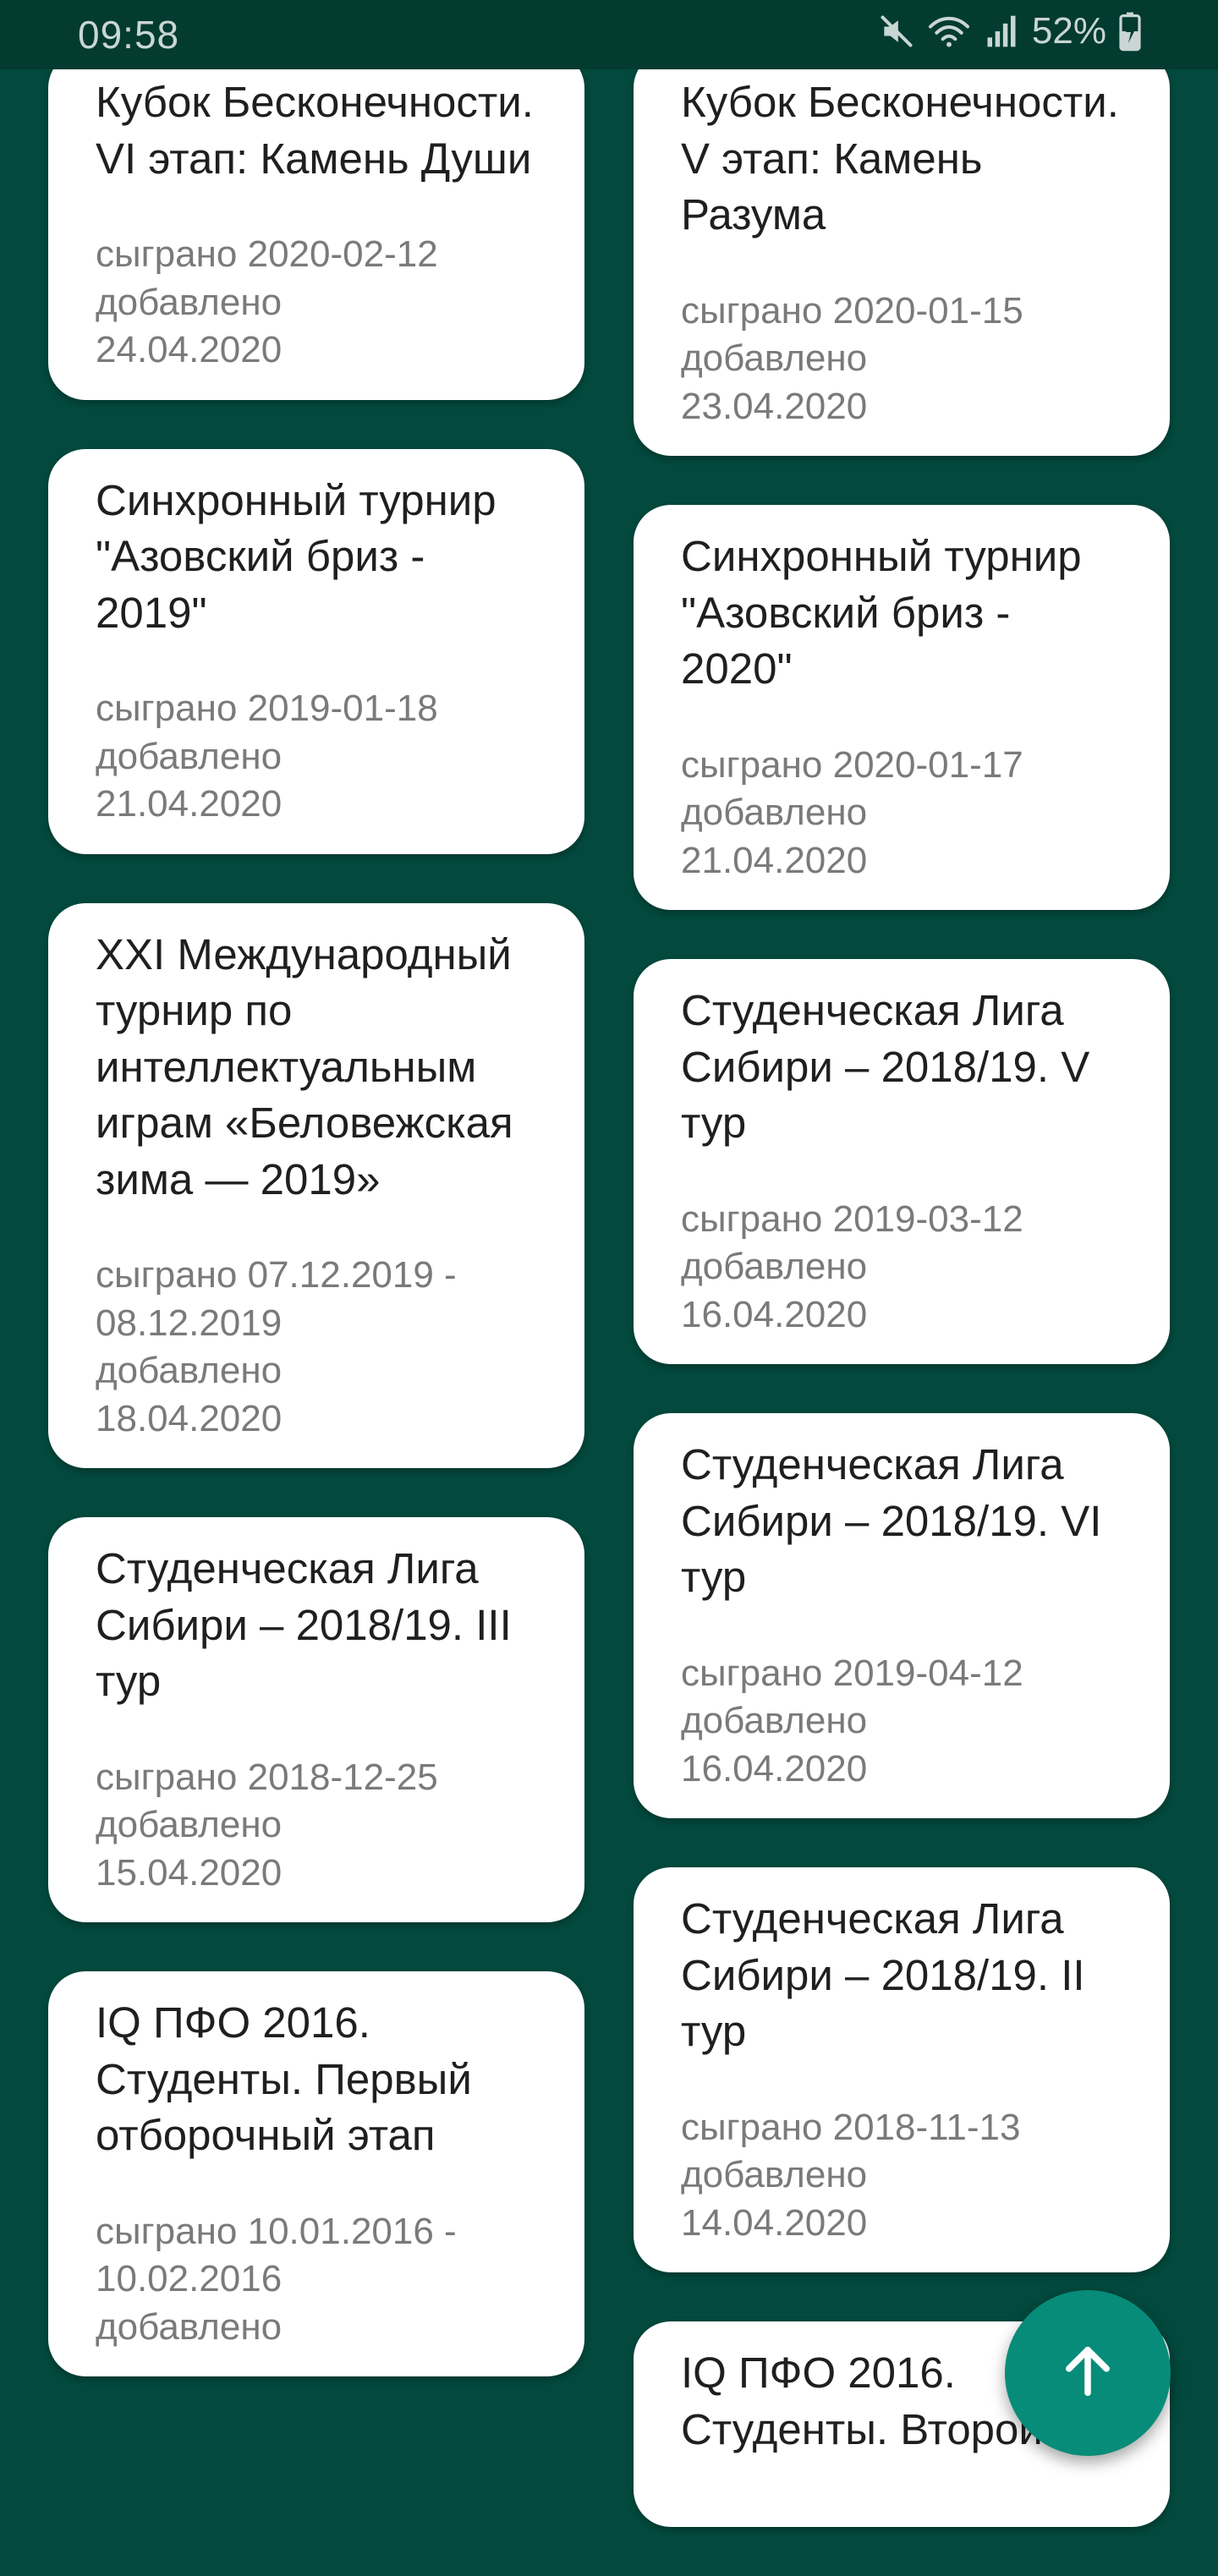  I want to click on played-date: сыграно 2019-04-12, so click(852, 1673).